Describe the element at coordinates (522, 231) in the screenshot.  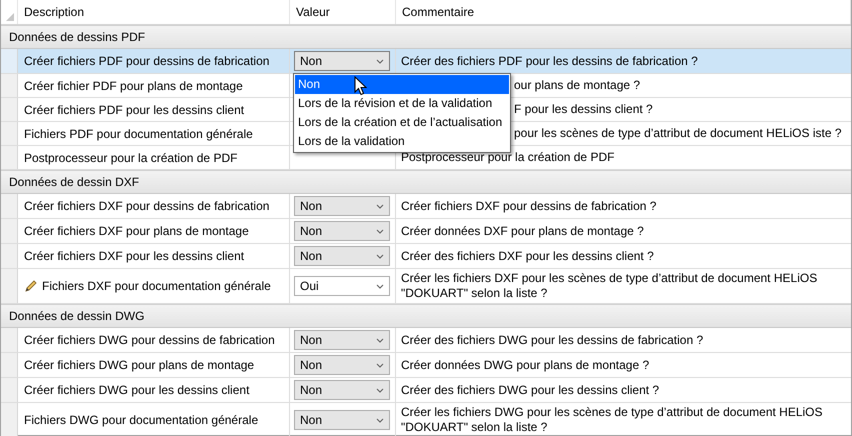
I see `comment-text: Créer données DXF pour plans de montage ?` at that location.